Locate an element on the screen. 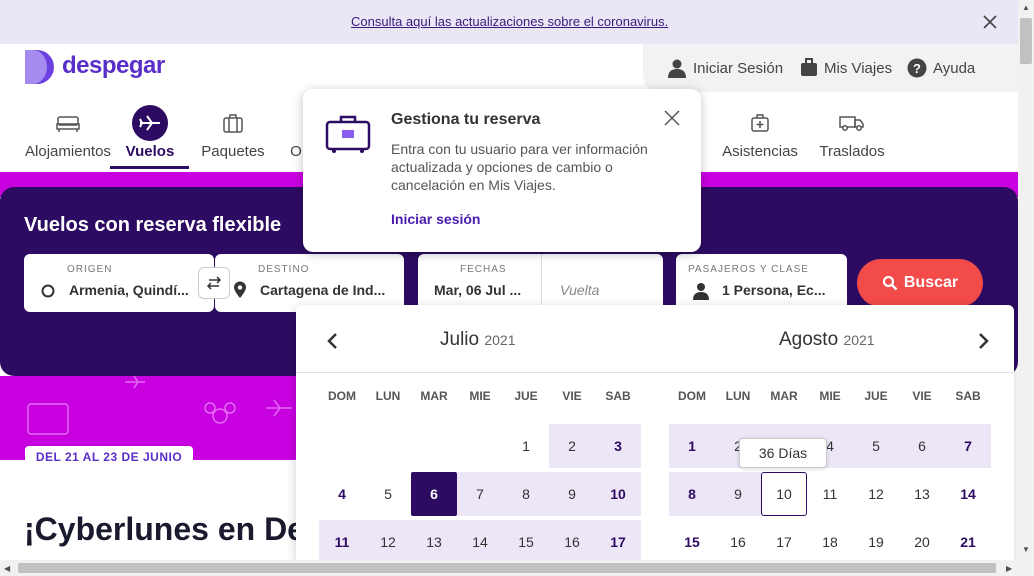 The image size is (1034, 576). month-title-julio: Julio 2021 is located at coordinates (478, 339).